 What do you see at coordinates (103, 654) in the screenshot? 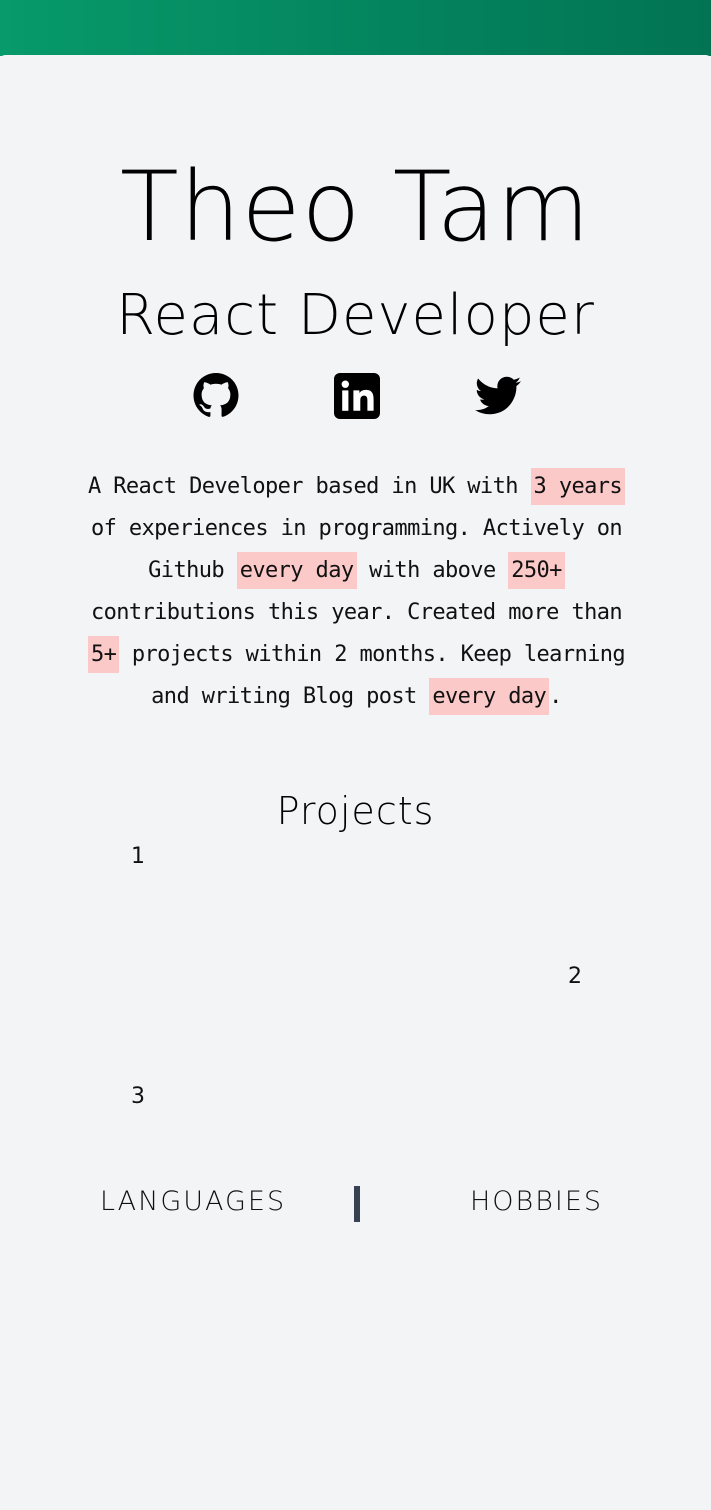
I see `bio-highlight: 5+` at bounding box center [103, 654].